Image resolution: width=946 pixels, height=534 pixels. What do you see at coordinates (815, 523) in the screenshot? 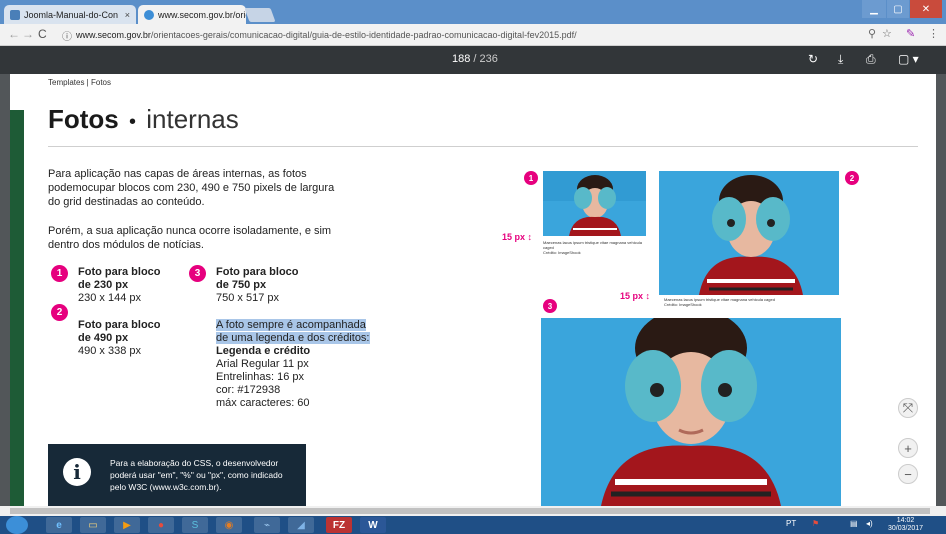
I see `alert-flag-icon: ⚑` at bounding box center [815, 523].